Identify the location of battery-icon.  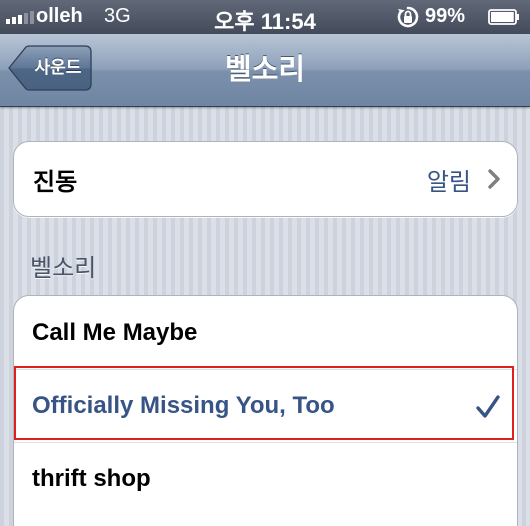
(503, 17).